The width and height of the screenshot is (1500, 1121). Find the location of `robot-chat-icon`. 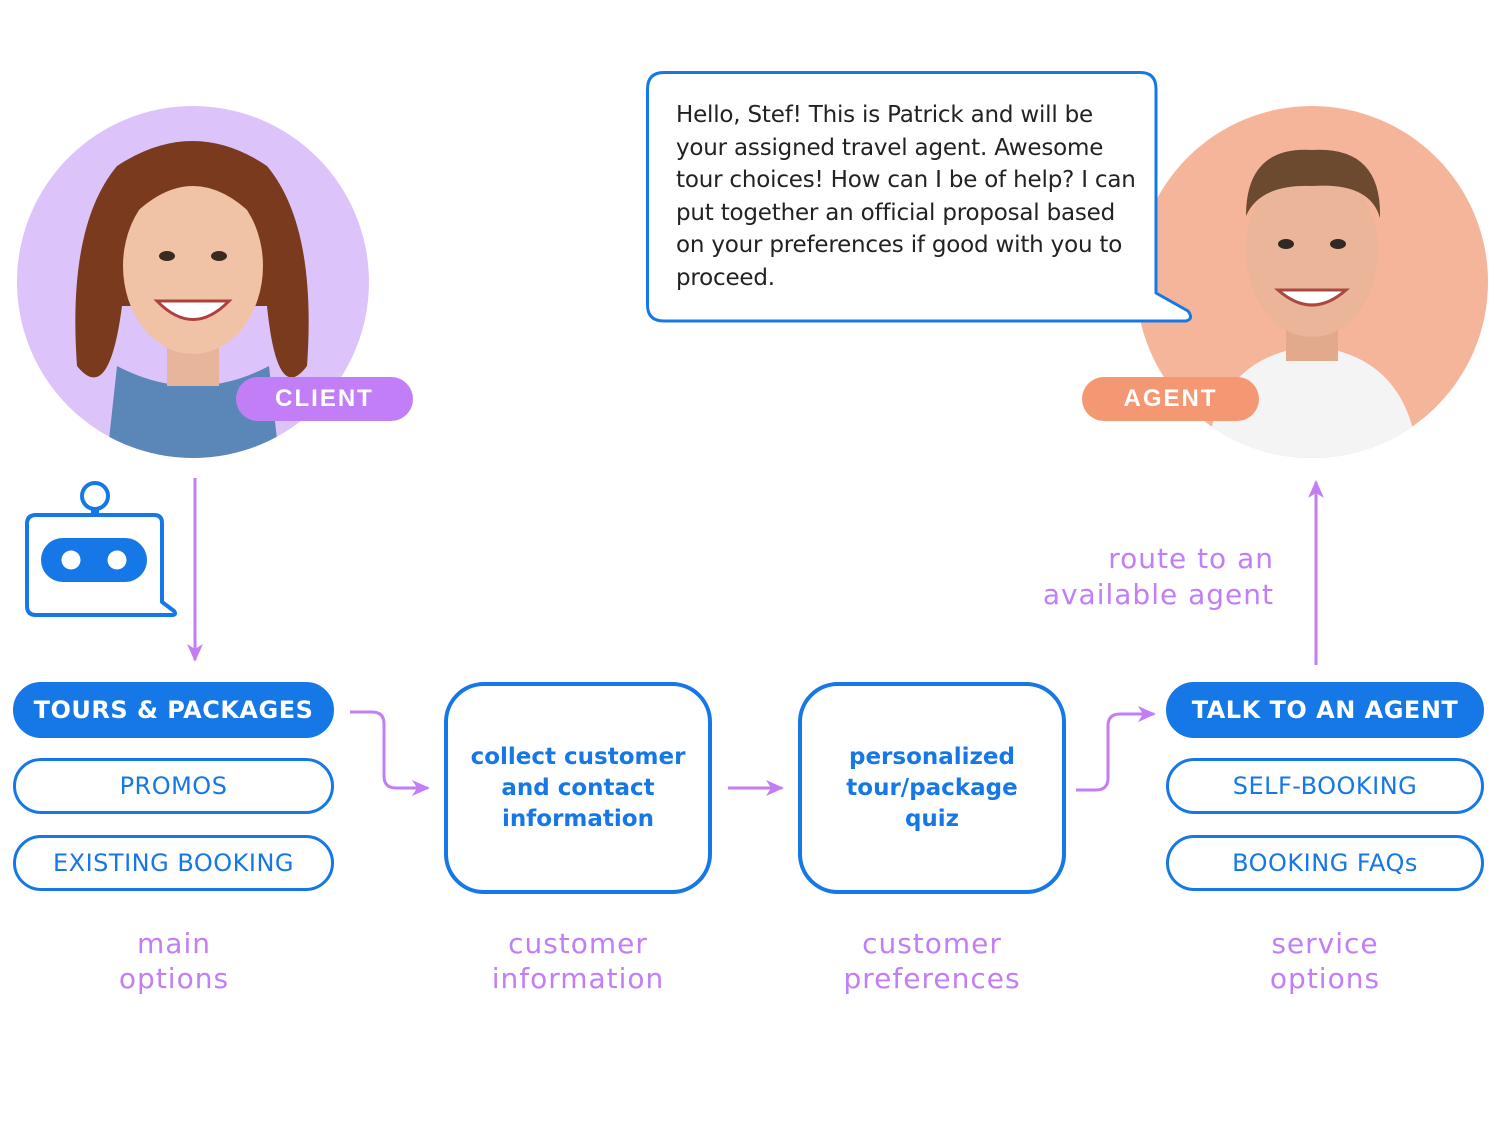

robot-chat-icon is located at coordinates (101, 549).